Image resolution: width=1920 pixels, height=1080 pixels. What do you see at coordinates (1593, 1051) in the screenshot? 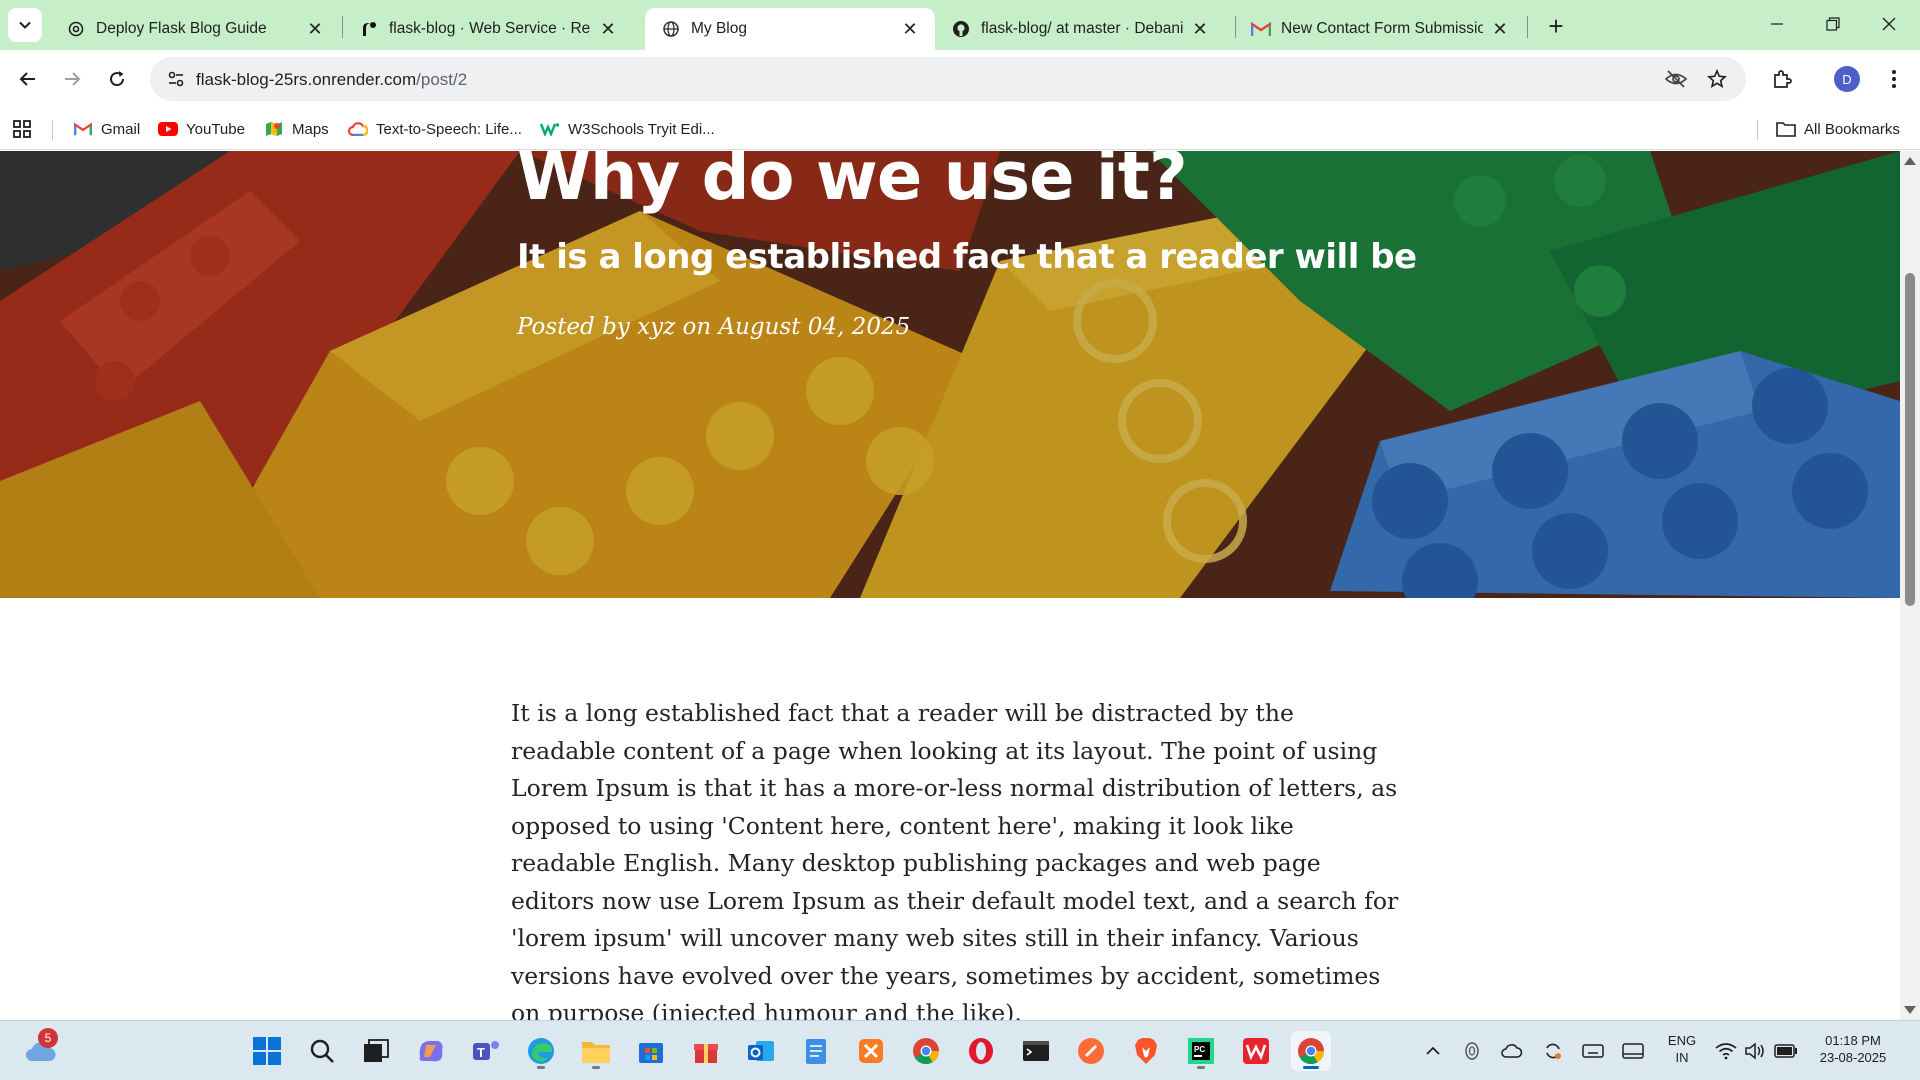
I see `keyboard-icon` at bounding box center [1593, 1051].